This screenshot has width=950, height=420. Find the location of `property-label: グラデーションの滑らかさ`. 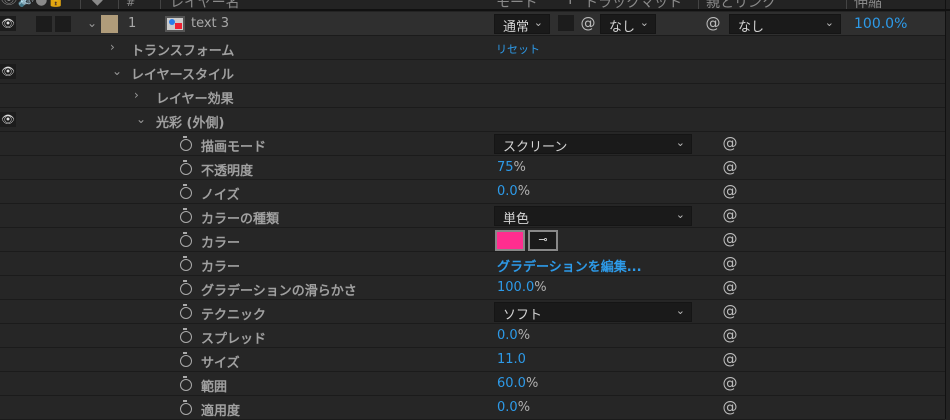

property-label: グラデーションの滑らかさ is located at coordinates (279, 291).